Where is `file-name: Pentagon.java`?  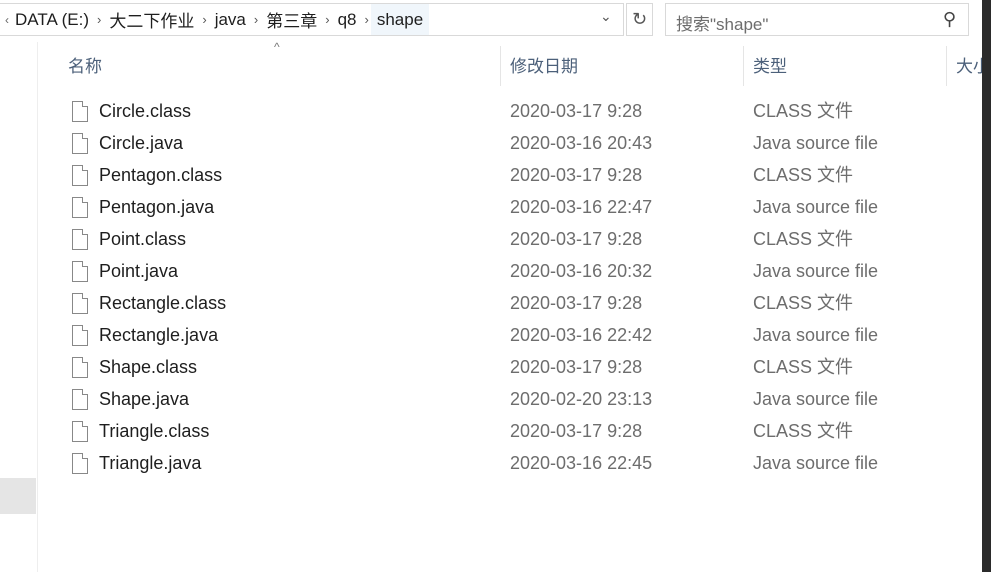 file-name: Pentagon.java is located at coordinates (157, 207).